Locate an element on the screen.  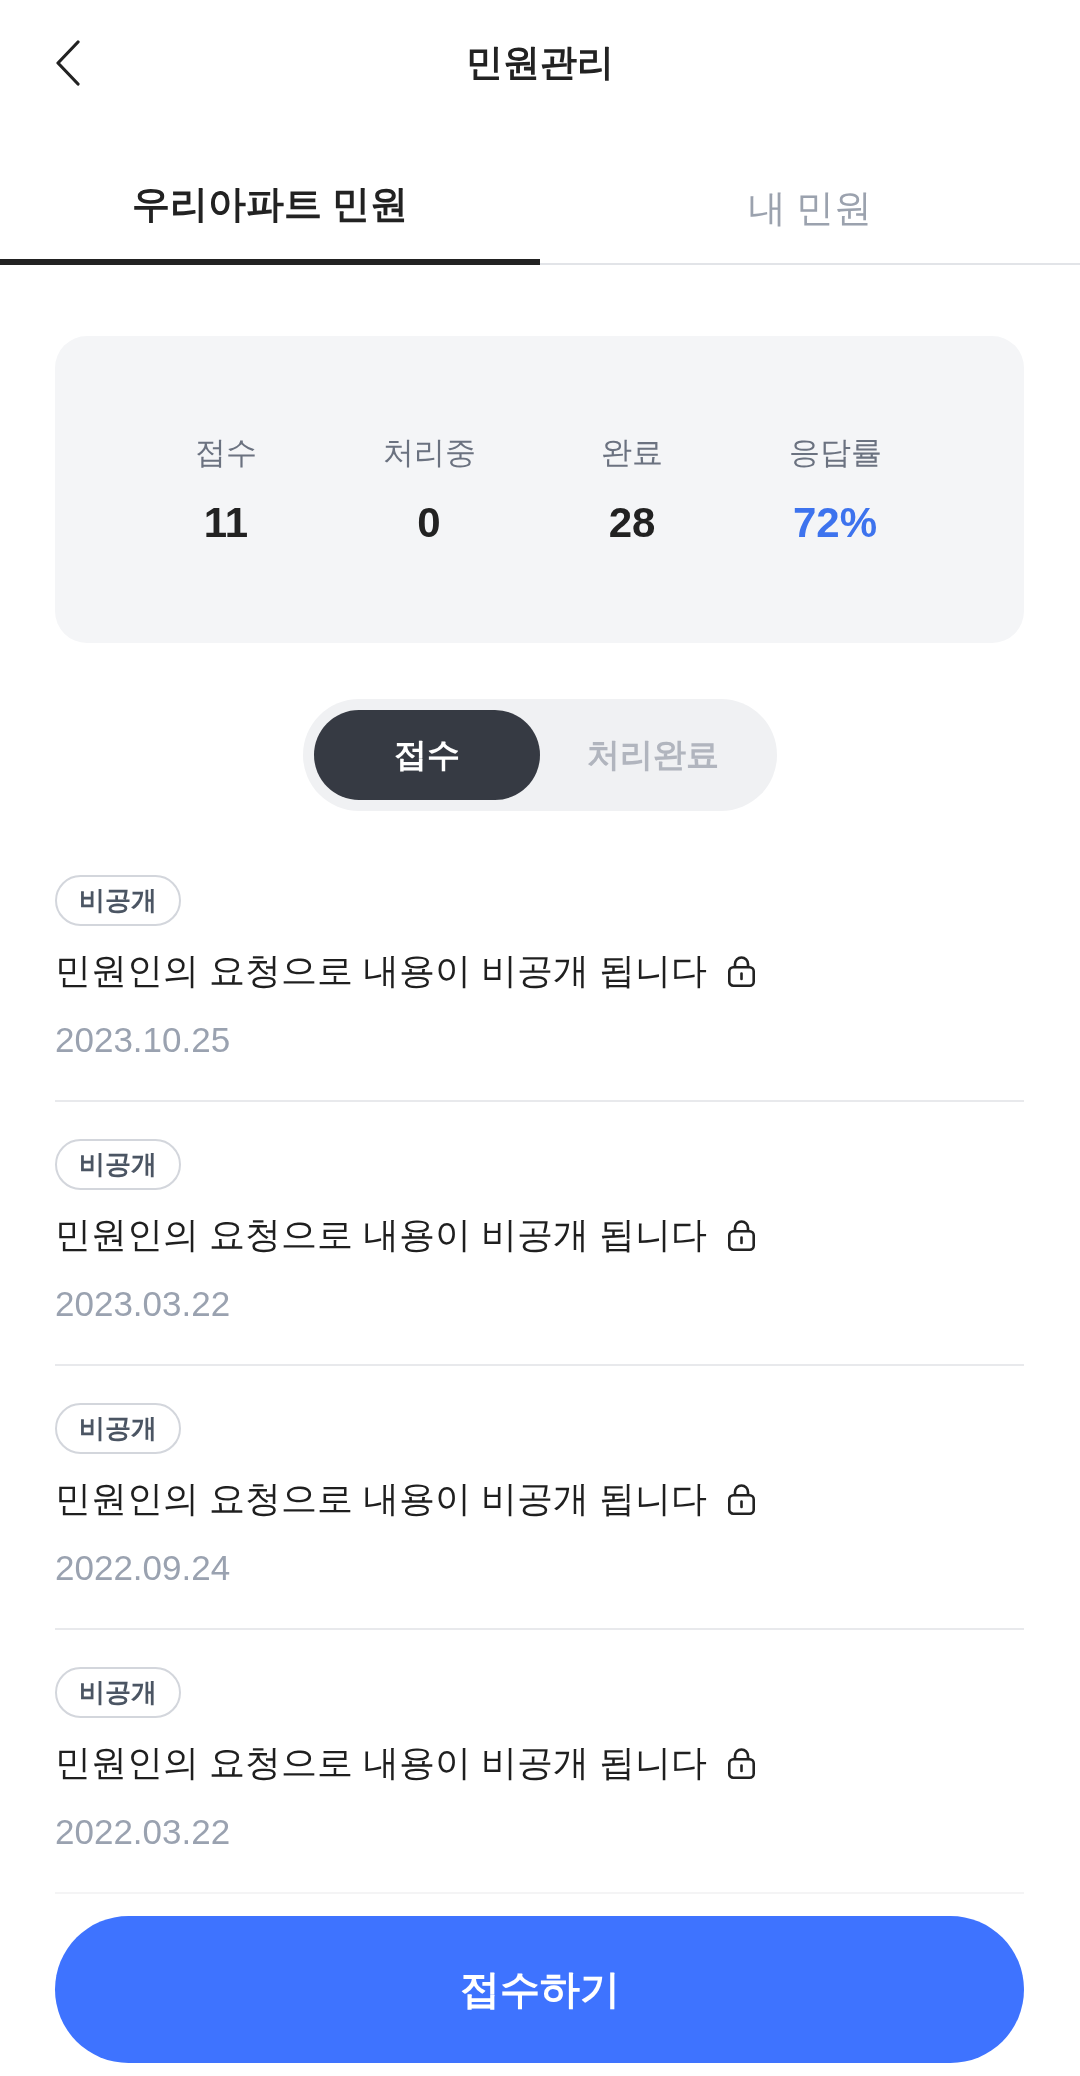
back-icon is located at coordinates (68, 63).